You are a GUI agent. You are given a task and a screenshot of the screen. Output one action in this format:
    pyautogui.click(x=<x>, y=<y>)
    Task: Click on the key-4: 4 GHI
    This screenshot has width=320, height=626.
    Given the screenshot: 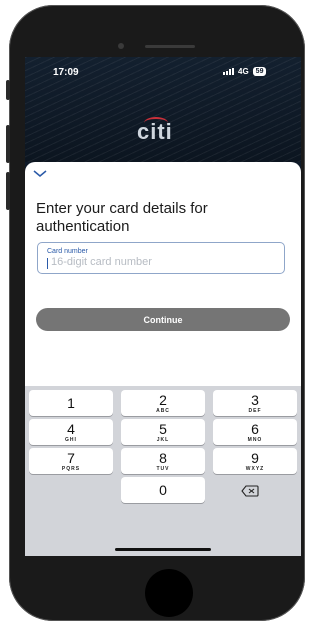 What is the action you would take?
    pyautogui.click(x=71, y=432)
    